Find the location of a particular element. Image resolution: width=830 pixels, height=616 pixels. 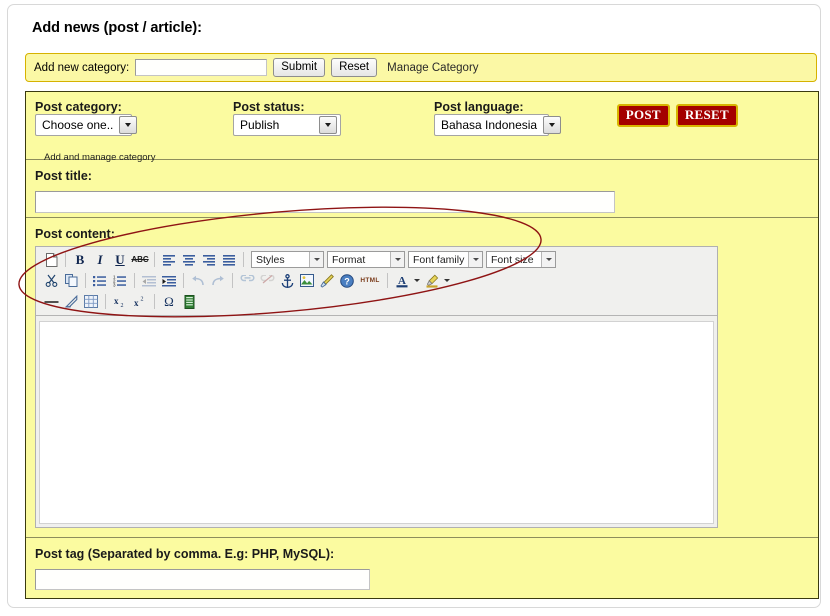

post-language-label: Post language: is located at coordinates (479, 107).